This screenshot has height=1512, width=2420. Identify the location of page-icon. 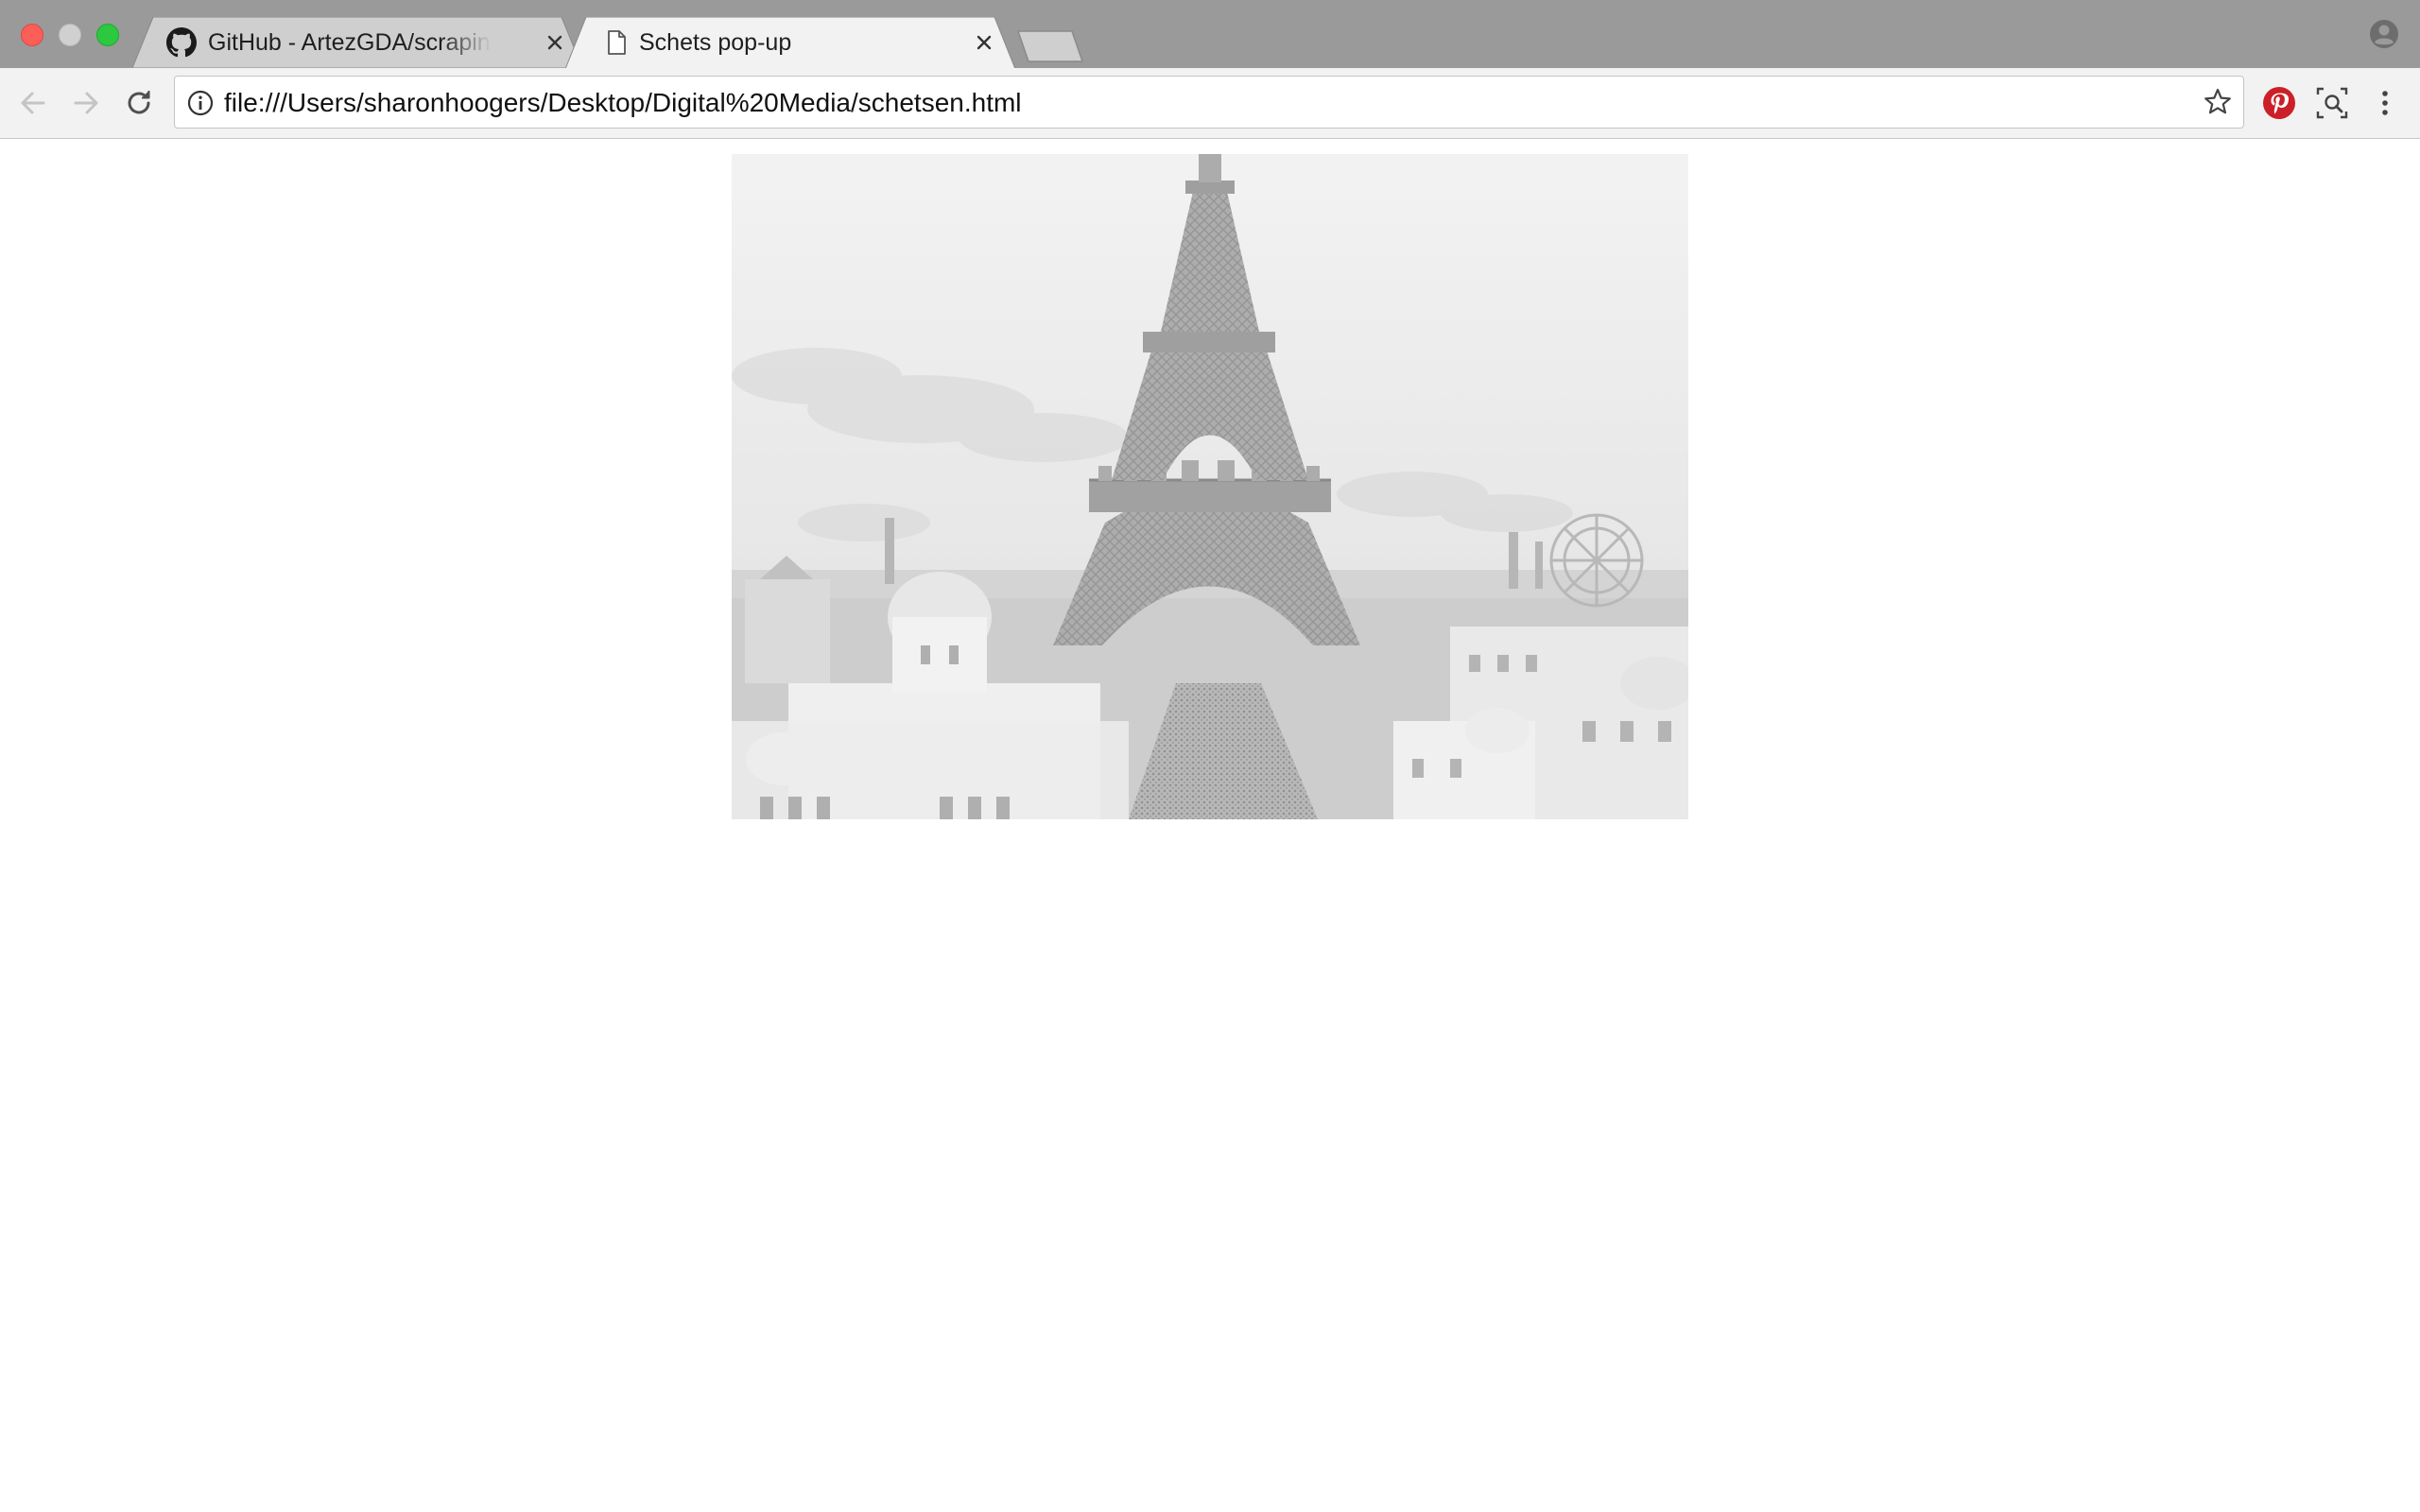
(617, 42).